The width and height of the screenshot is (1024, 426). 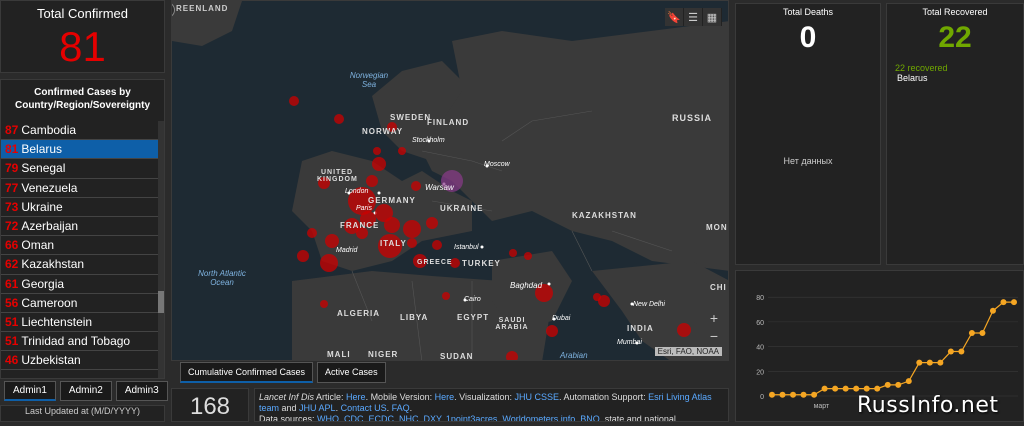 I want to click on map-label-new-delhi: New Delhi, so click(x=649, y=304).